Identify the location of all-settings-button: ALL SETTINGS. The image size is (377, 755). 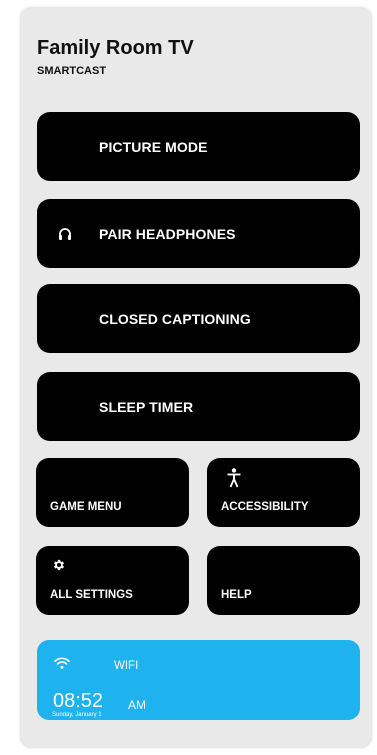
(112, 580).